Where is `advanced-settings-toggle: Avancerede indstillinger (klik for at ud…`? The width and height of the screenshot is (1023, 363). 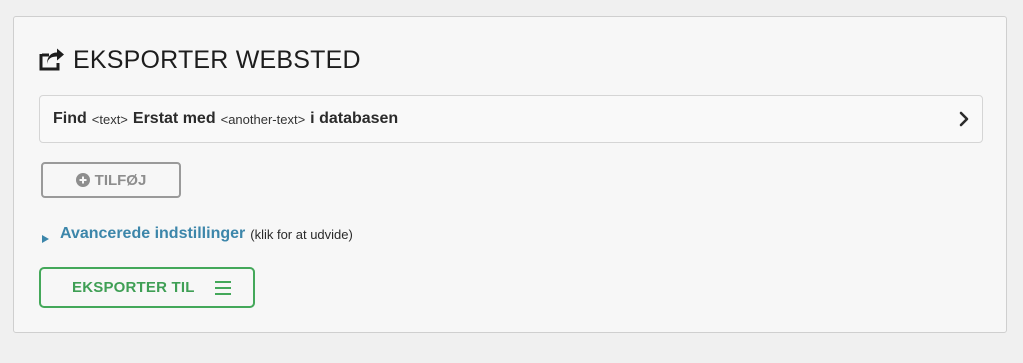
advanced-settings-toggle: Avancerede indstillinger (klik for at ud… is located at coordinates (197, 234).